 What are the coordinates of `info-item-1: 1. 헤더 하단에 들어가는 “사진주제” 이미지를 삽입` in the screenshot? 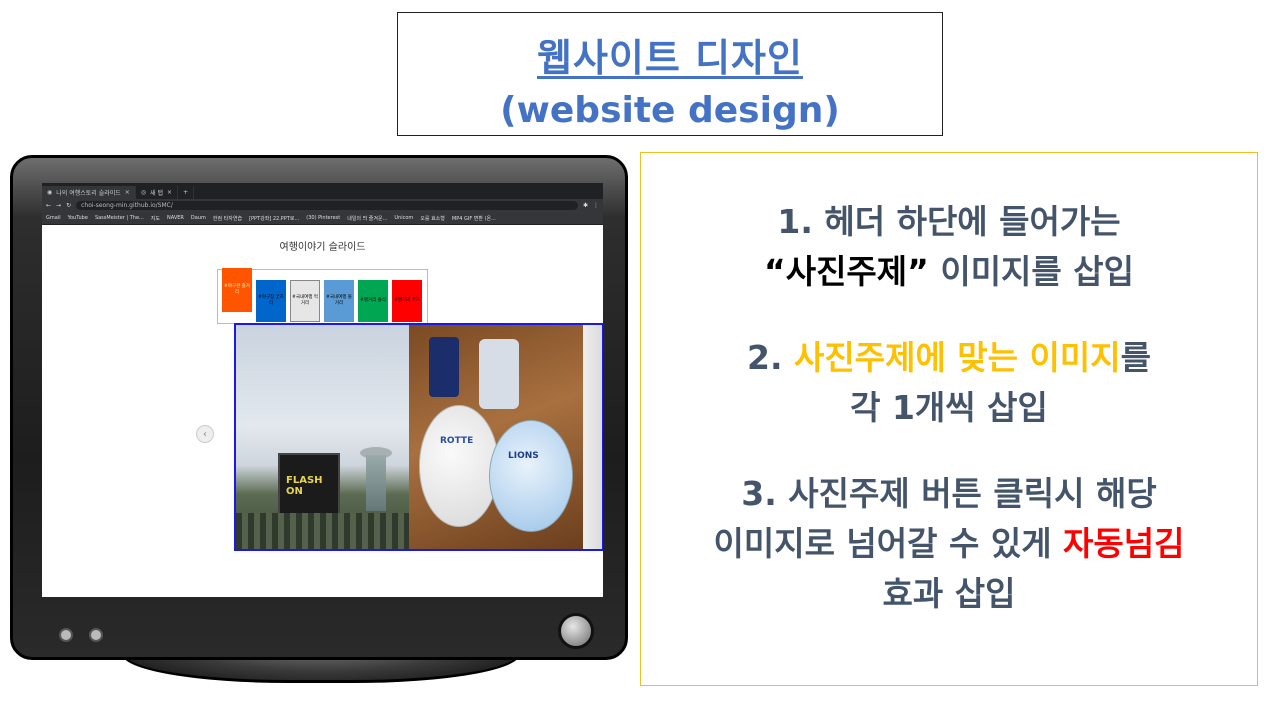 It's located at (949, 247).